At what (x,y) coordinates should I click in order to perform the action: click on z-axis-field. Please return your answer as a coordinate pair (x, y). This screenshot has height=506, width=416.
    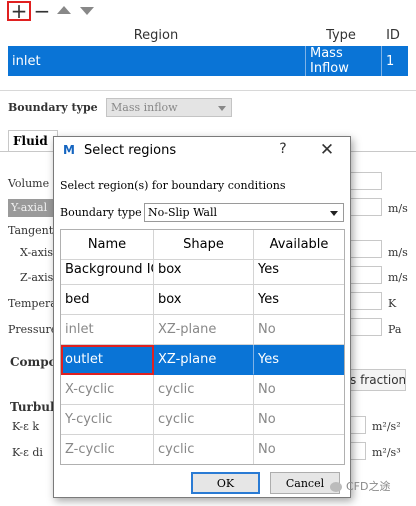
    Looking at the image, I should click on (366, 275).